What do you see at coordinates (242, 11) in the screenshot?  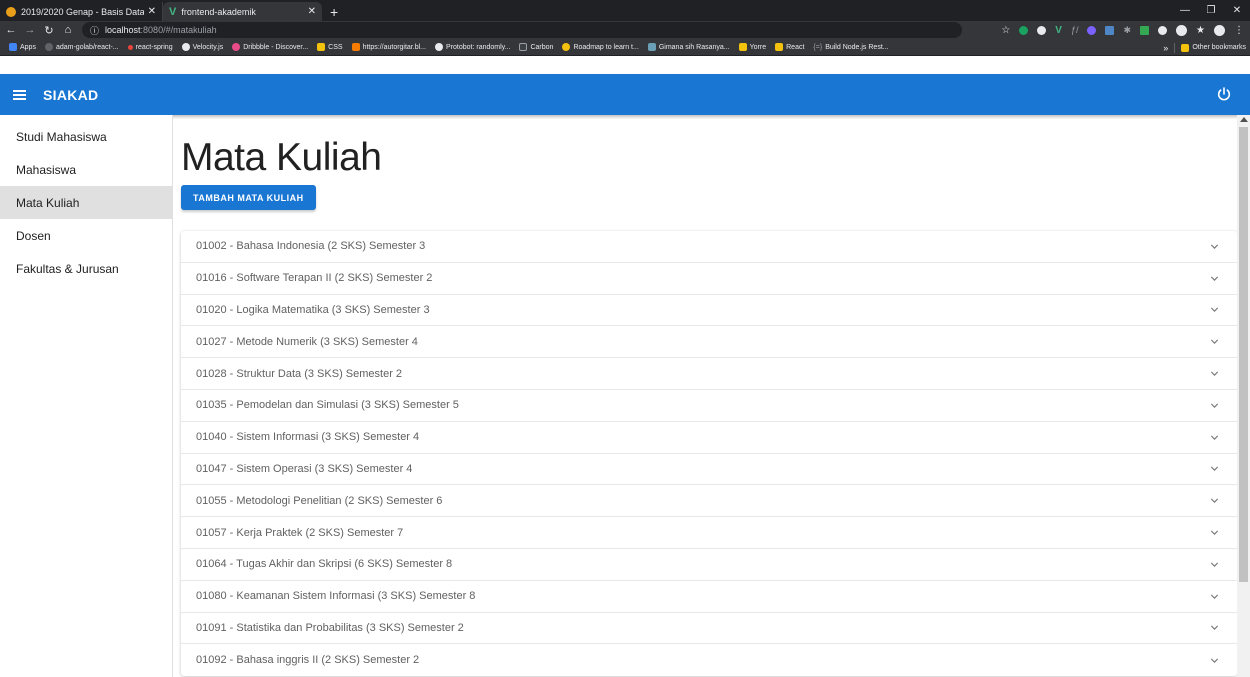 I see `browser-tab-frontend-akademik: V frontend-akademik ✕` at bounding box center [242, 11].